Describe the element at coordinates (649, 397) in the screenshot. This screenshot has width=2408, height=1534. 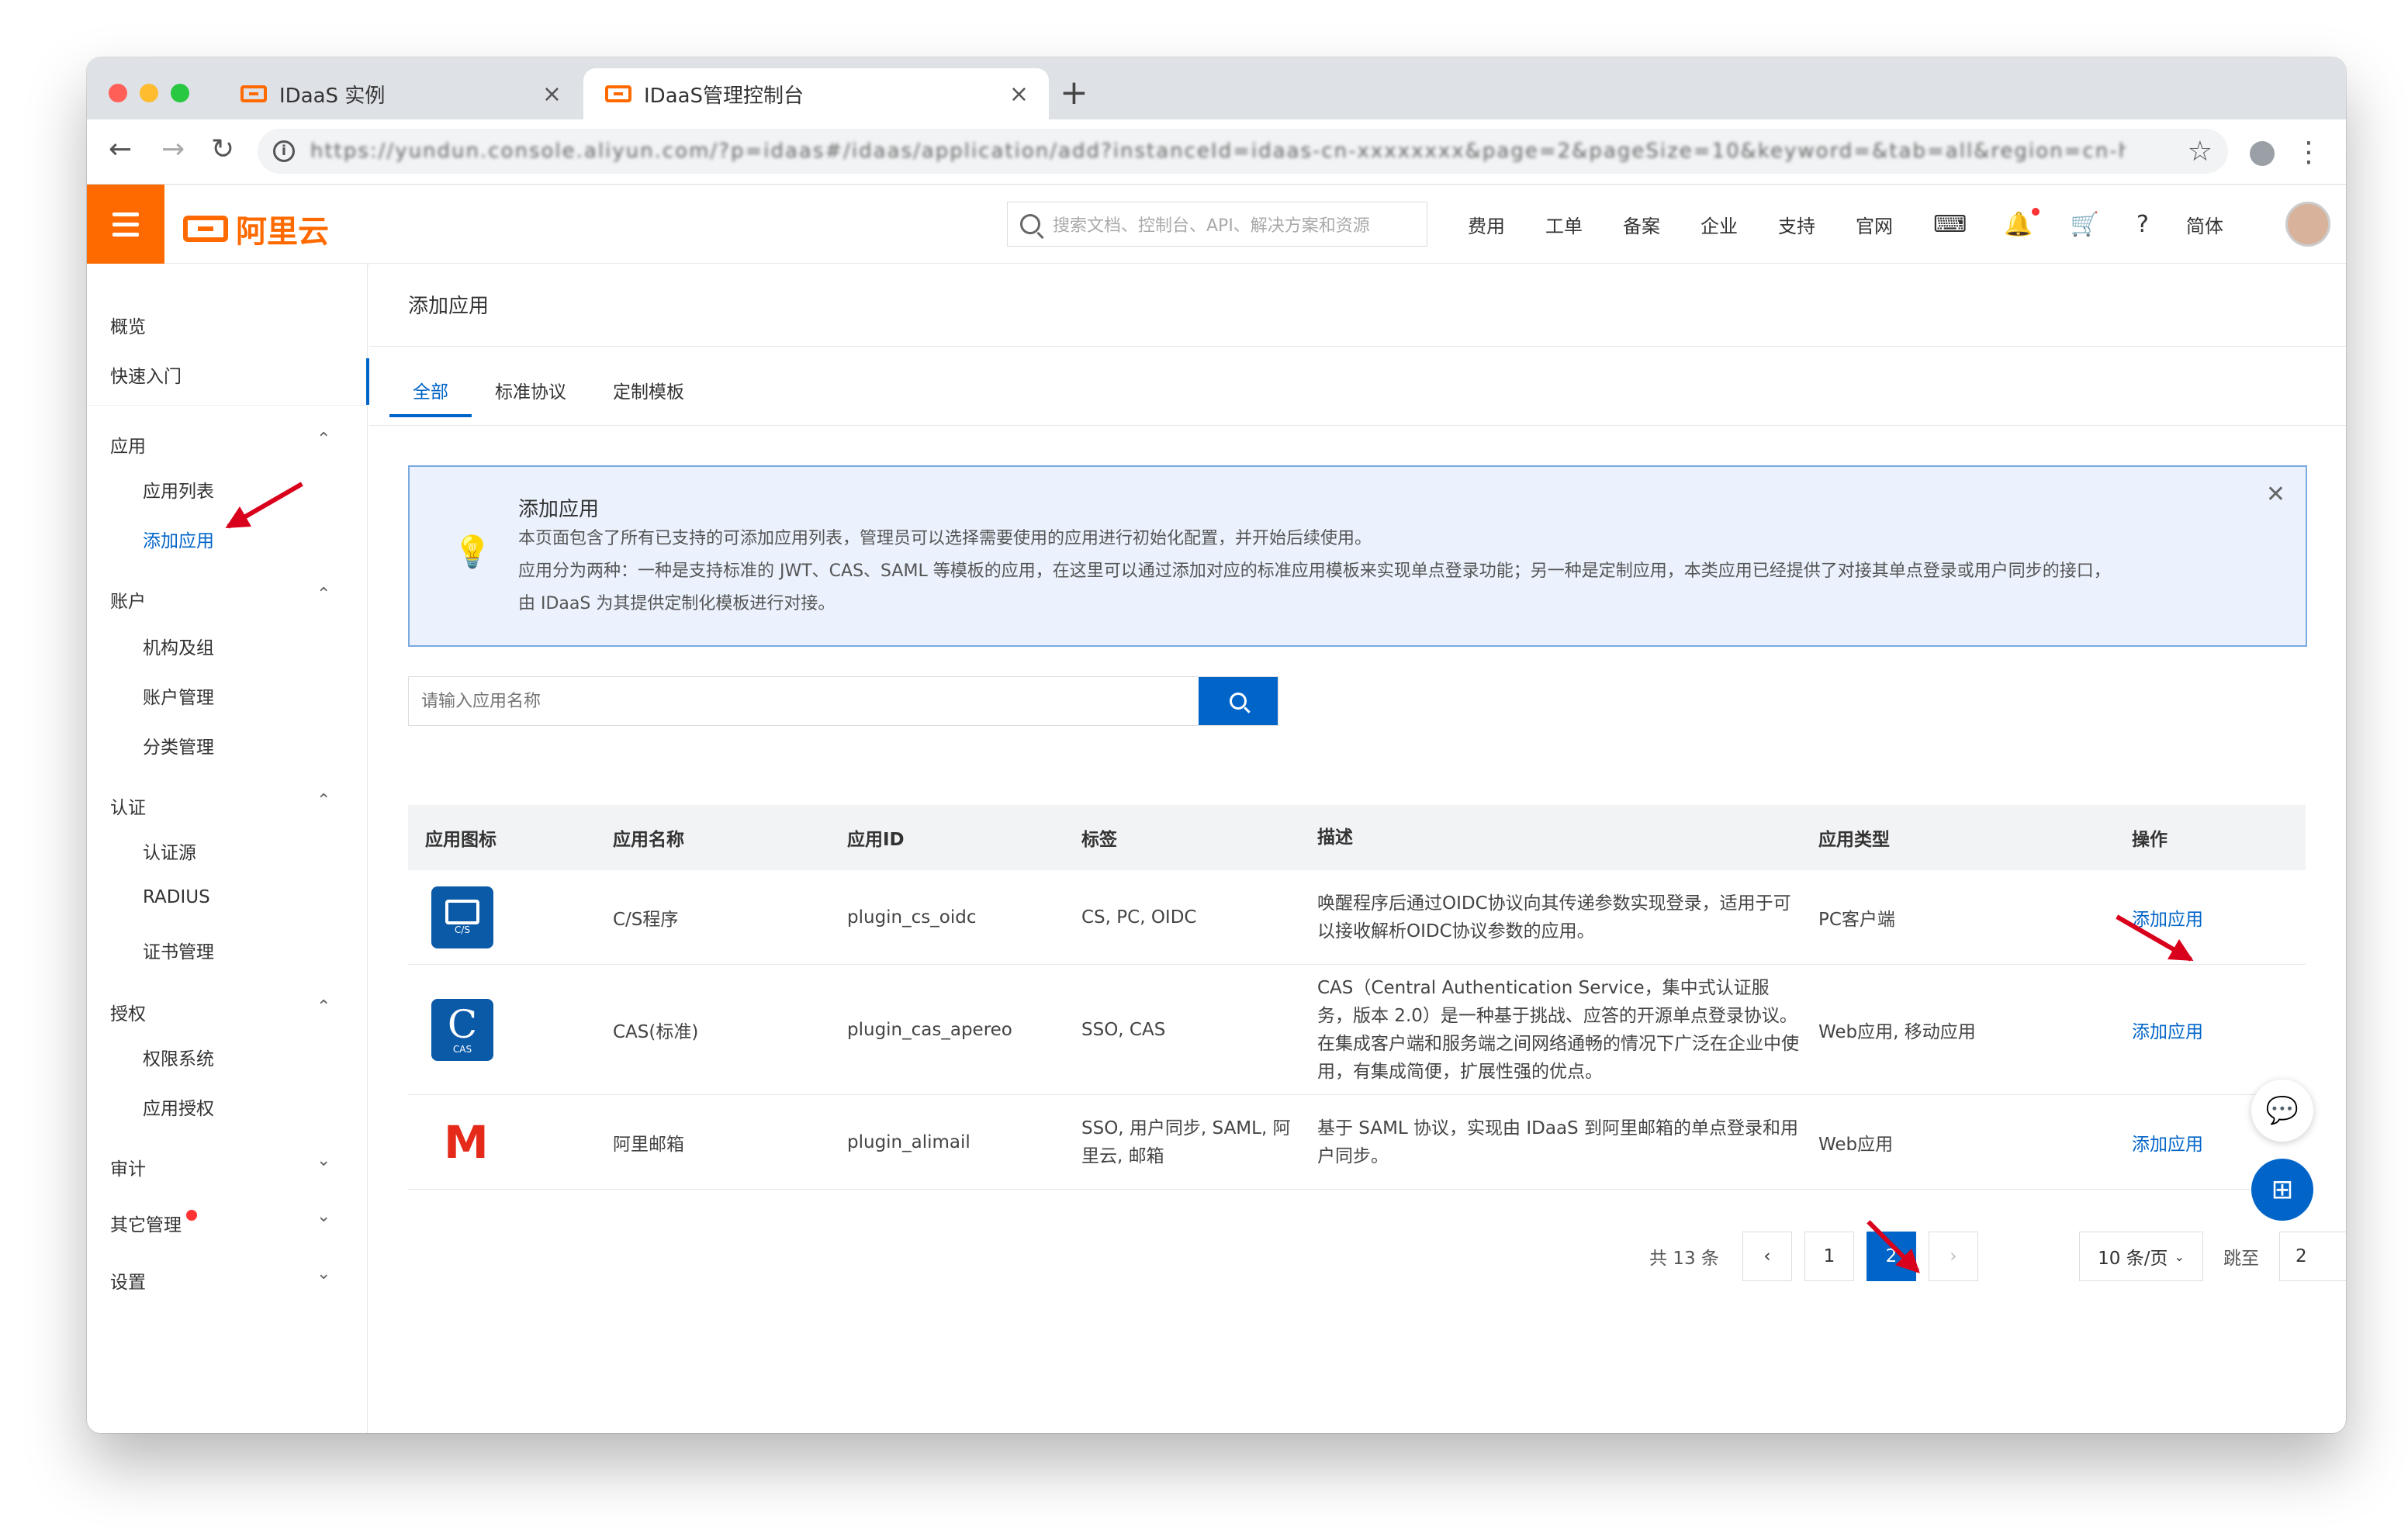
I see `tab-custom-template: 定制模板` at that location.